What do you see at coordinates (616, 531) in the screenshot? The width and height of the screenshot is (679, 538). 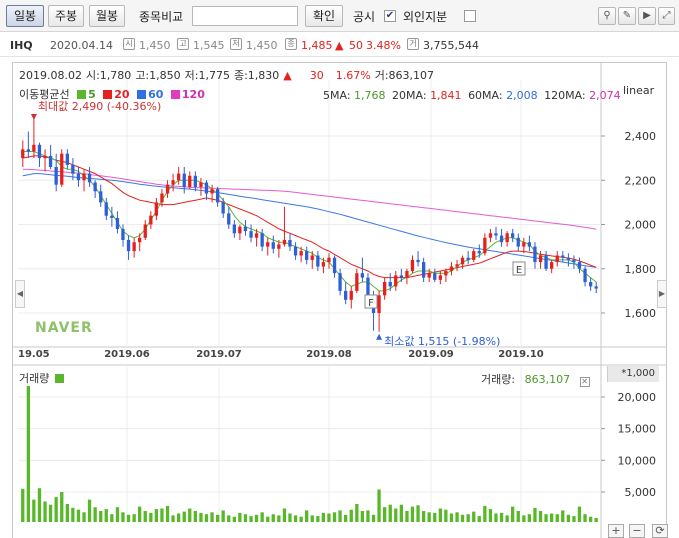 I see `zoom-in-button: +` at bounding box center [616, 531].